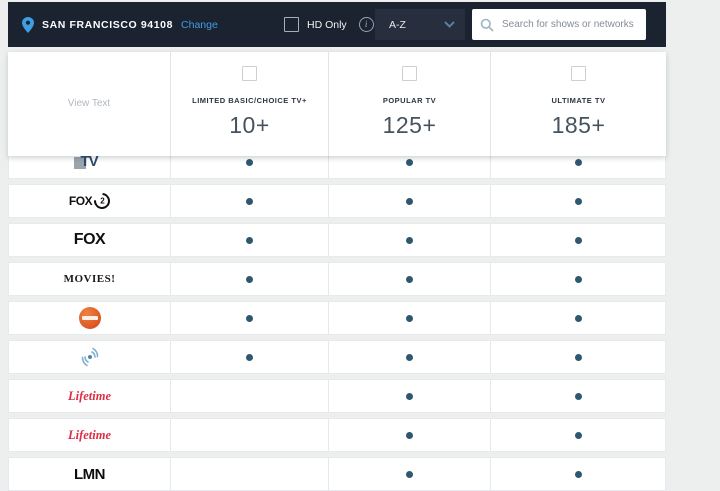 The image size is (720, 491). What do you see at coordinates (449, 24) in the screenshot?
I see `chevron-down-icon` at bounding box center [449, 24].